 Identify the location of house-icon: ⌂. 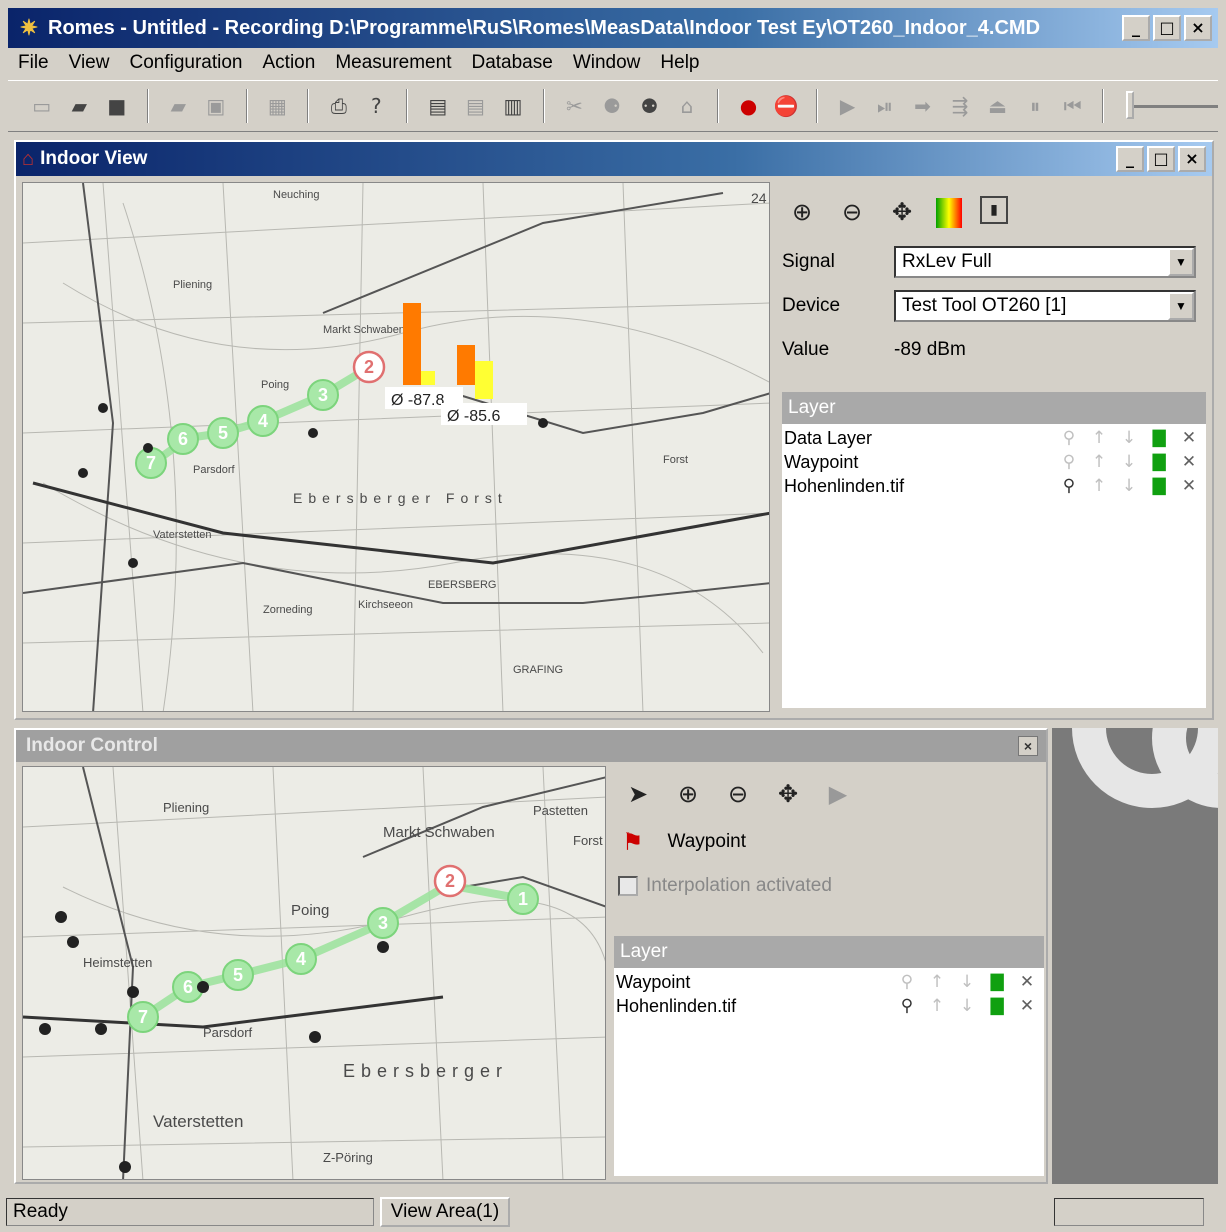
(28, 158).